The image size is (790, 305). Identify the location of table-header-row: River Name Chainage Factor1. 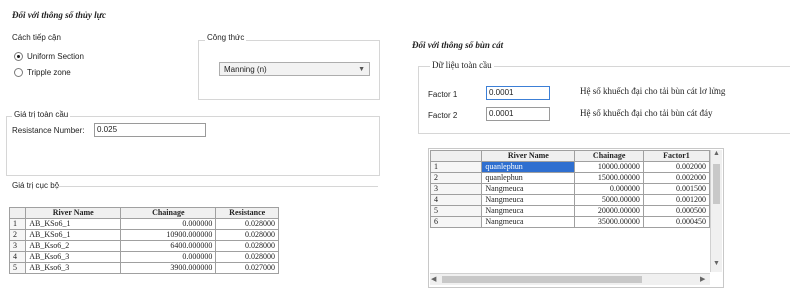
(570, 156).